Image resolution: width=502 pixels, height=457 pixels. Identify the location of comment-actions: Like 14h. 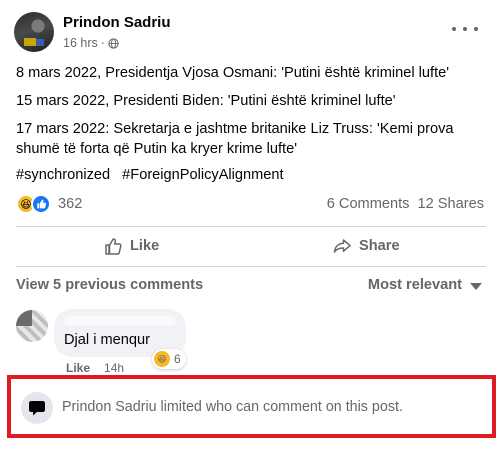
(95, 368).